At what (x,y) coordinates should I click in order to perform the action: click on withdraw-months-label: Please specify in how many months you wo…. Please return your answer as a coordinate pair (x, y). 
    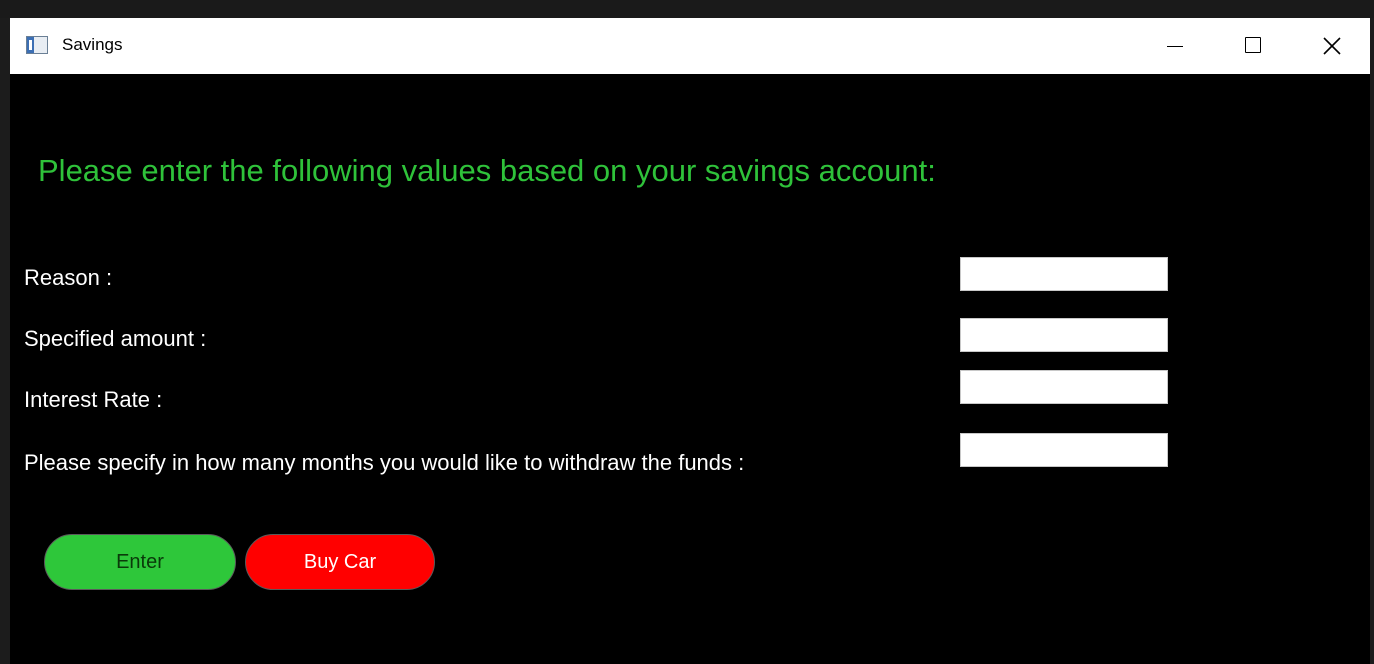
    Looking at the image, I should click on (384, 462).